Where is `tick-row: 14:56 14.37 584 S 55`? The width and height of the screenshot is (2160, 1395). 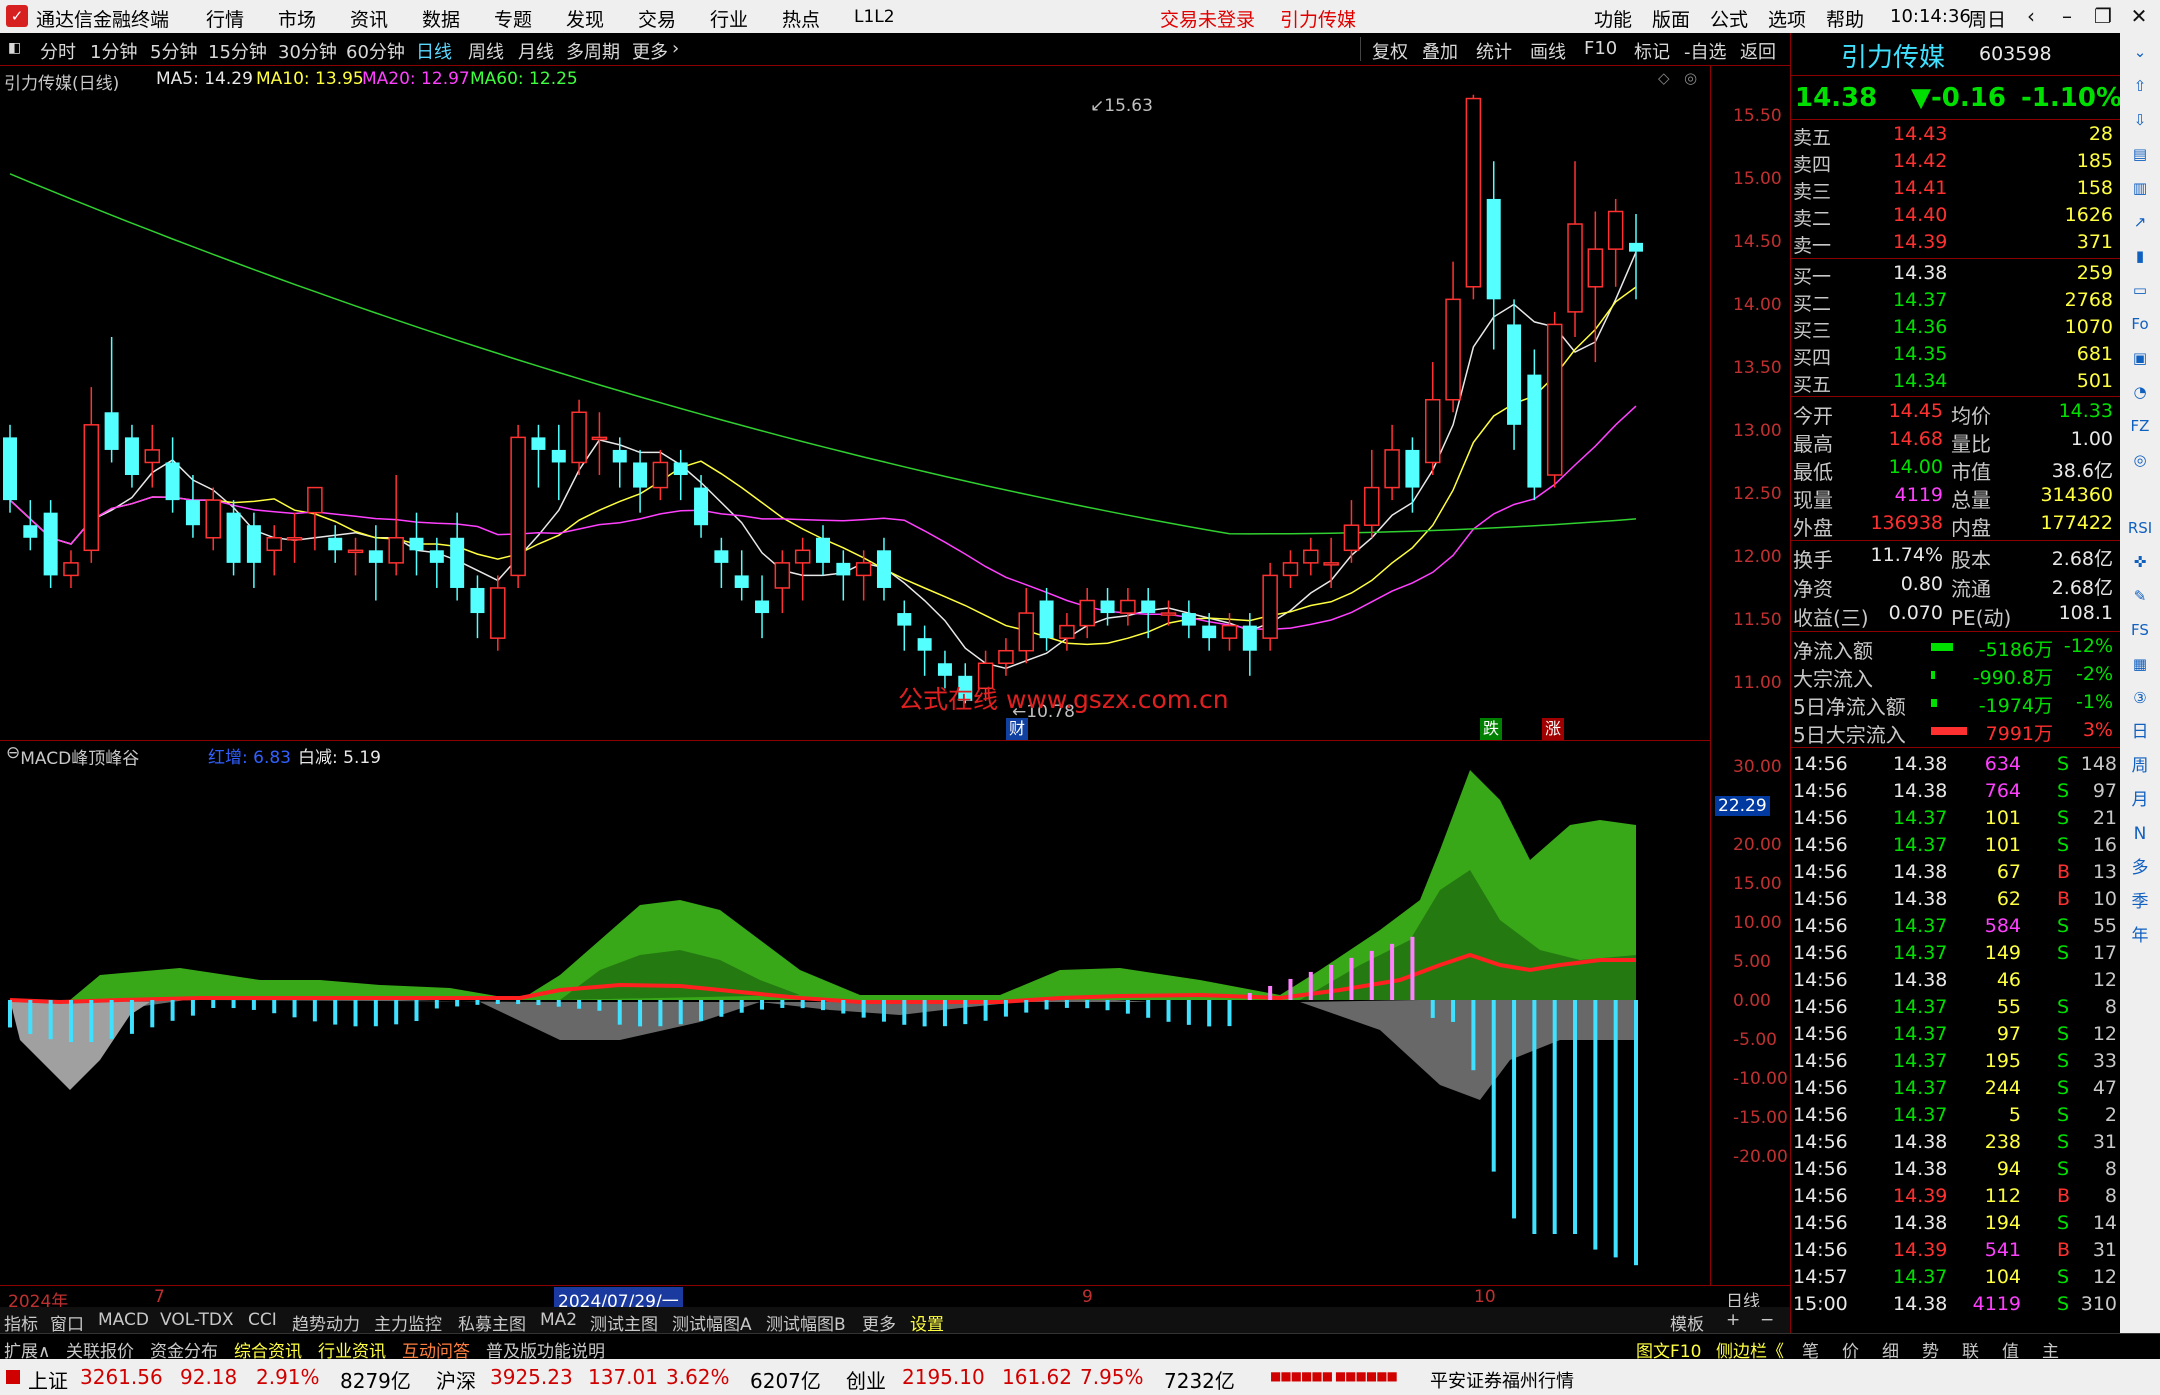 tick-row: 14:56 14.37 584 S 55 is located at coordinates (1956, 926).